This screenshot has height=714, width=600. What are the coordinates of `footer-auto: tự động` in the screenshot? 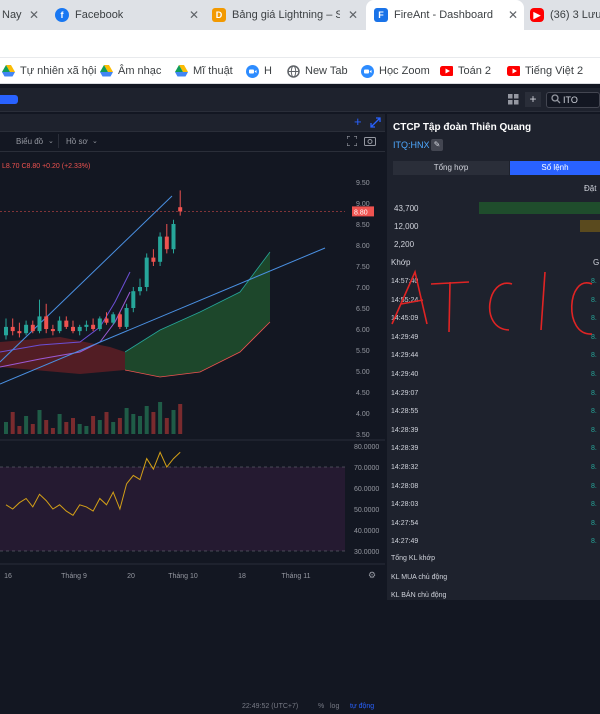 It's located at (362, 706).